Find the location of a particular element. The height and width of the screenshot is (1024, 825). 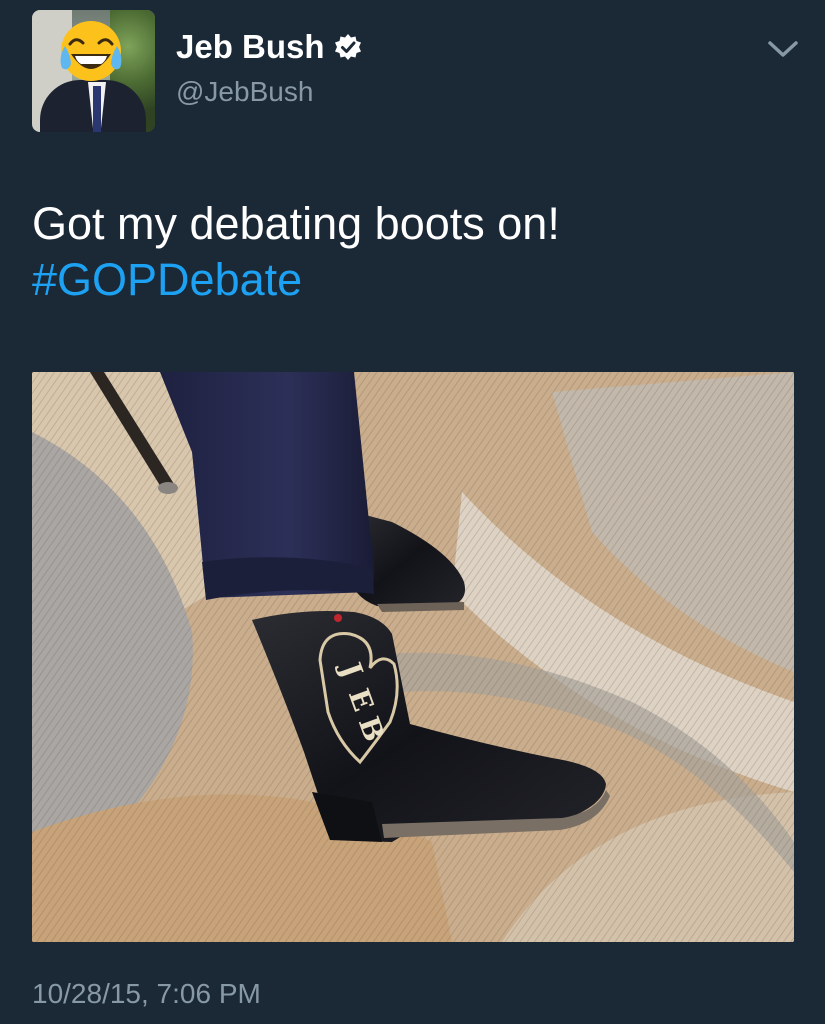

author-name: Jeb Bush is located at coordinates (250, 47).